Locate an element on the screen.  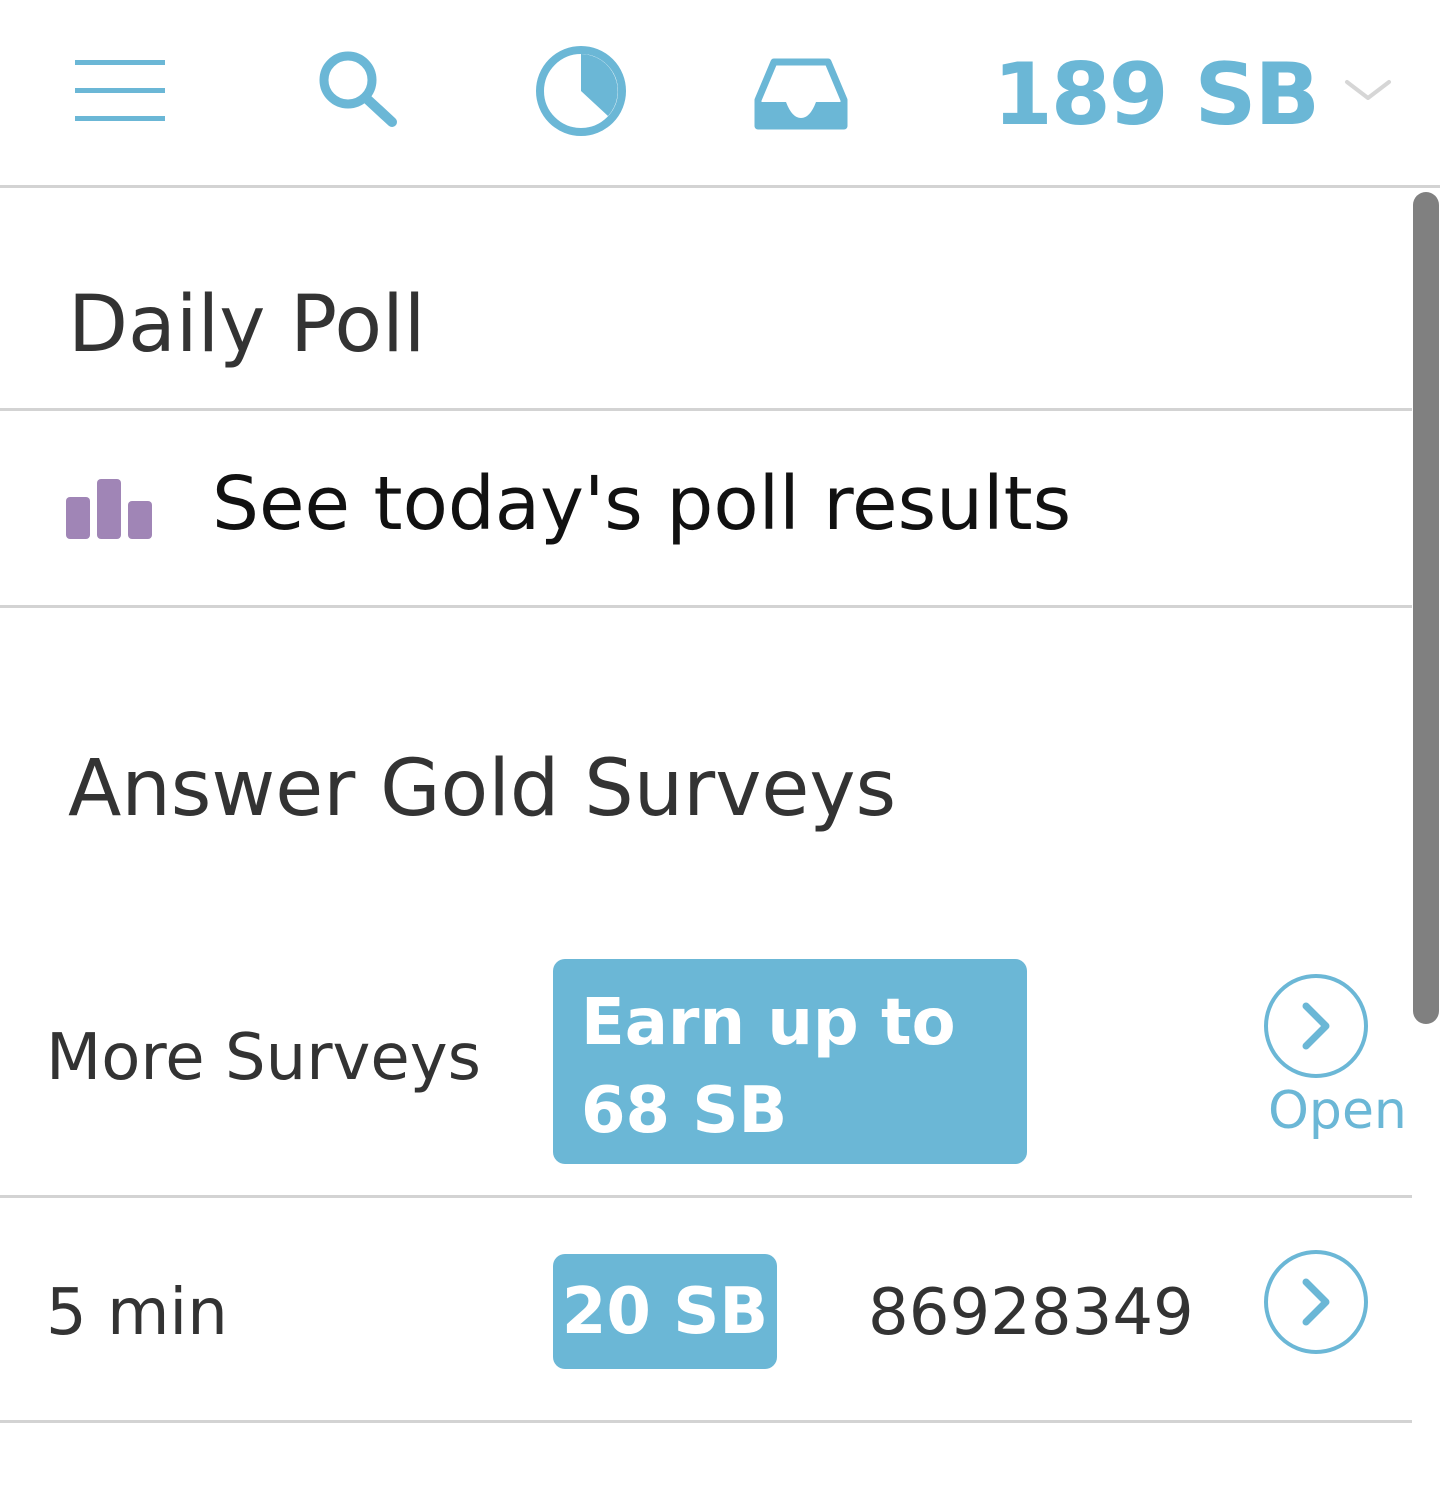
search-icon is located at coordinates (359, 88).